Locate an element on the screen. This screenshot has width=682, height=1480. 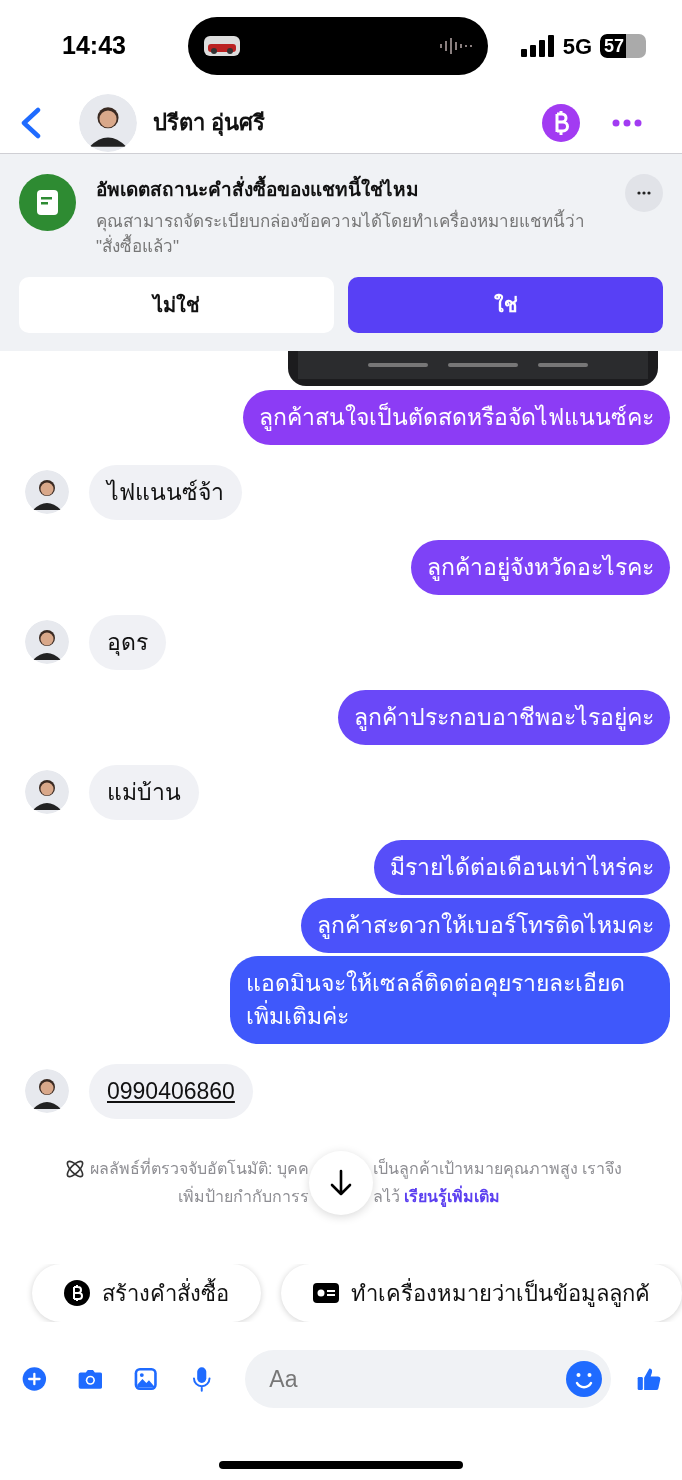
quick-action-chip: ทำเครื่องหมายว่าเป็นข้อมูลลูกค้ is located at coordinates (481, 1293).